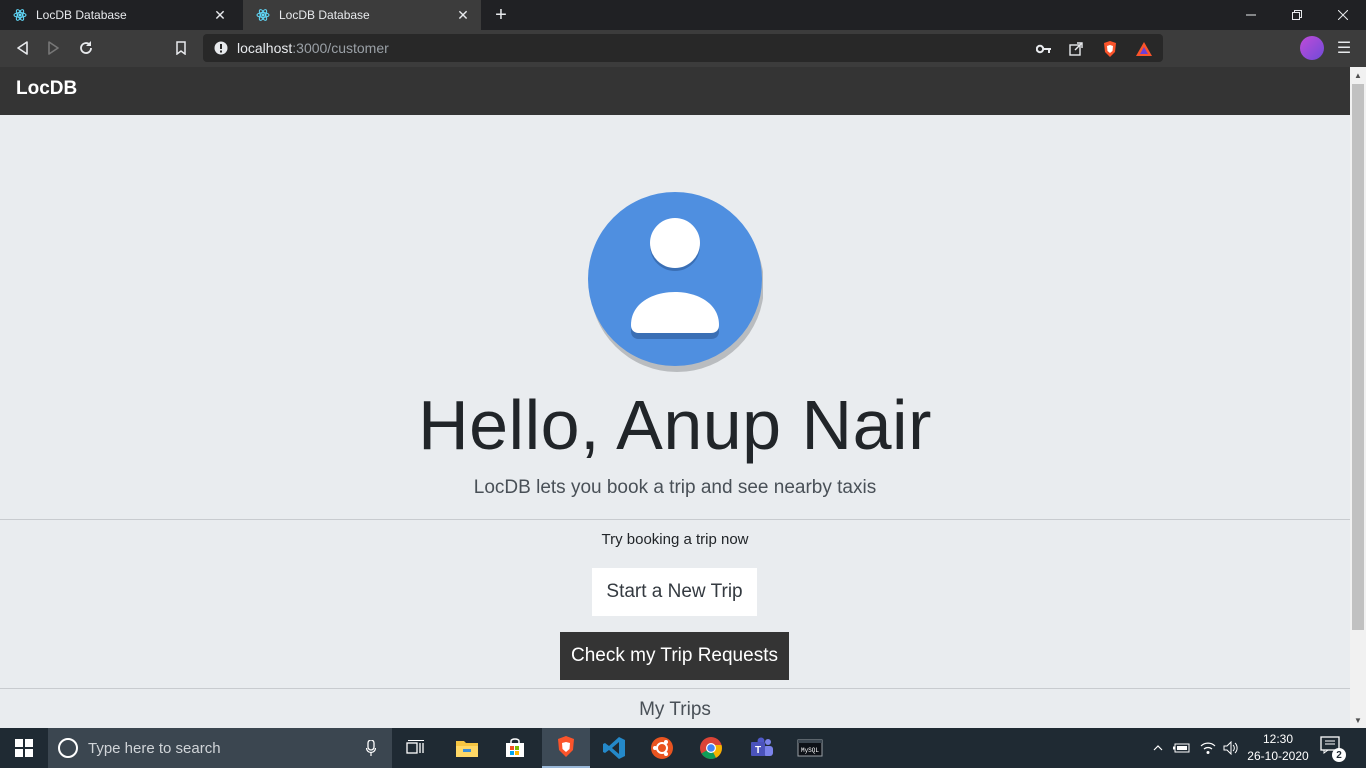  I want to click on start-new-trip-button: Start a New Trip, so click(674, 592).